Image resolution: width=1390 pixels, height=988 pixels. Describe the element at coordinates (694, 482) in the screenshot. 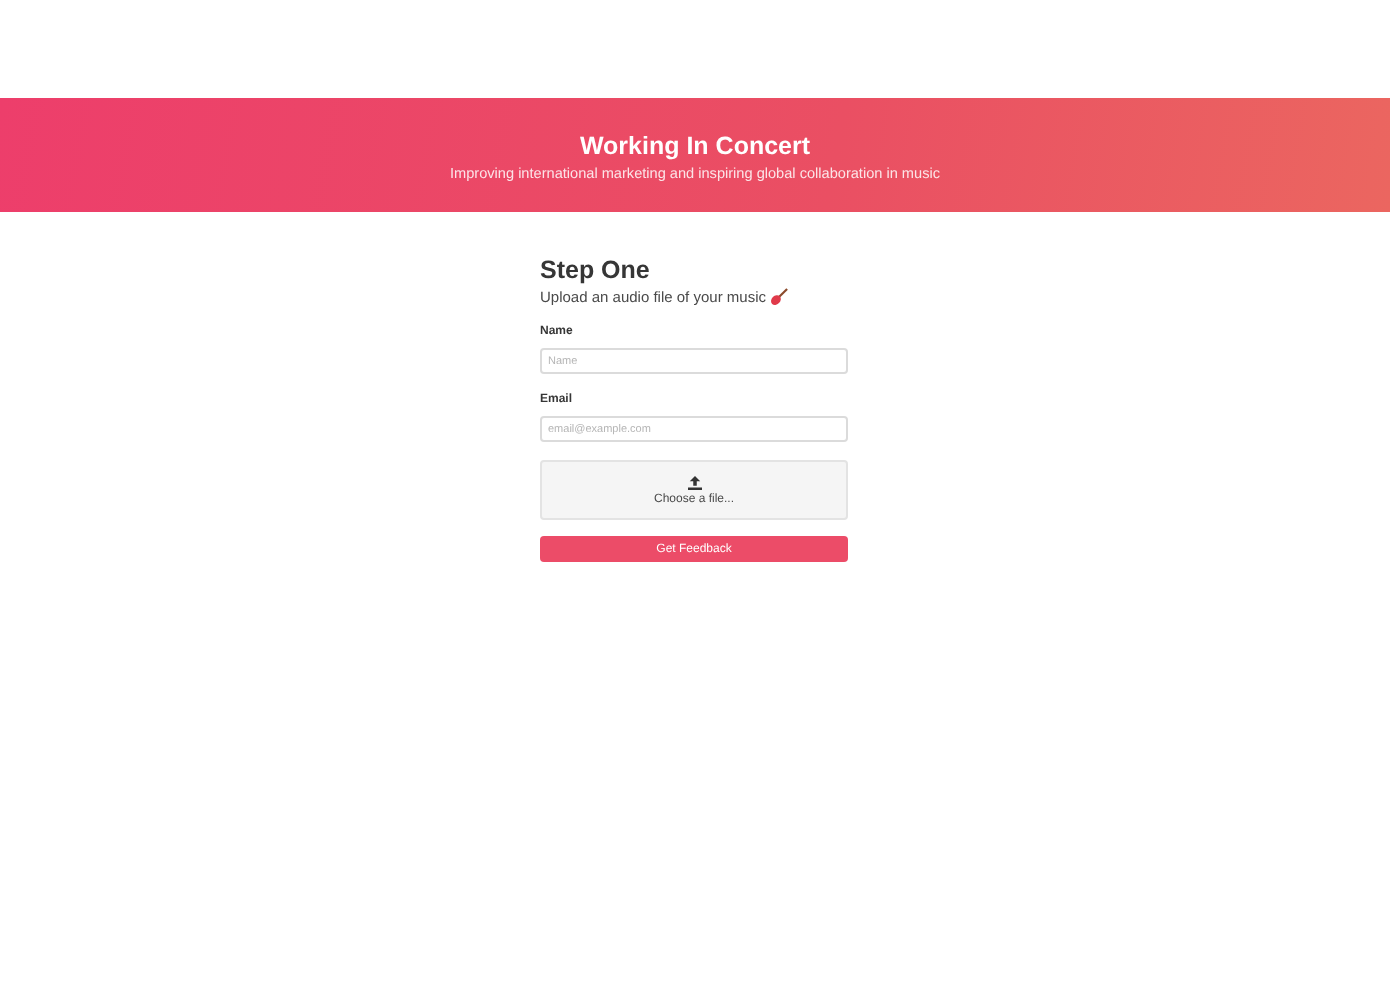

I see `upload-icon` at that location.